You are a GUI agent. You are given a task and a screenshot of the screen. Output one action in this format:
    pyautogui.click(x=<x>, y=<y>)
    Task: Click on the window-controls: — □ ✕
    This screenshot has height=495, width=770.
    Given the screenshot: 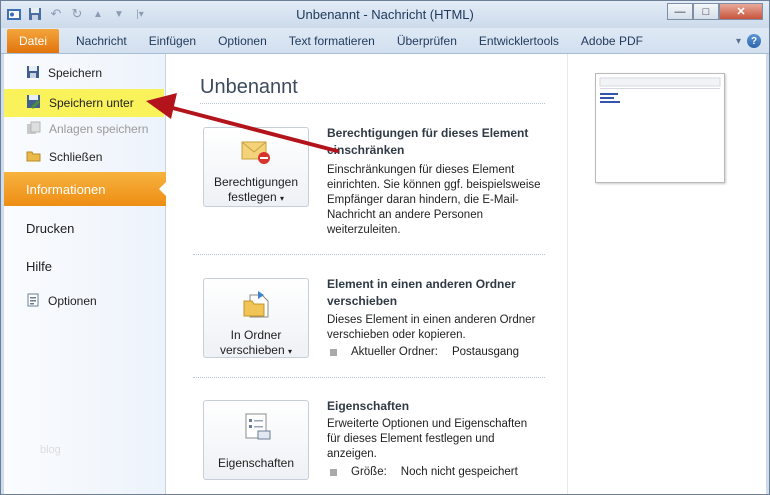 What is the action you would take?
    pyautogui.click(x=715, y=11)
    